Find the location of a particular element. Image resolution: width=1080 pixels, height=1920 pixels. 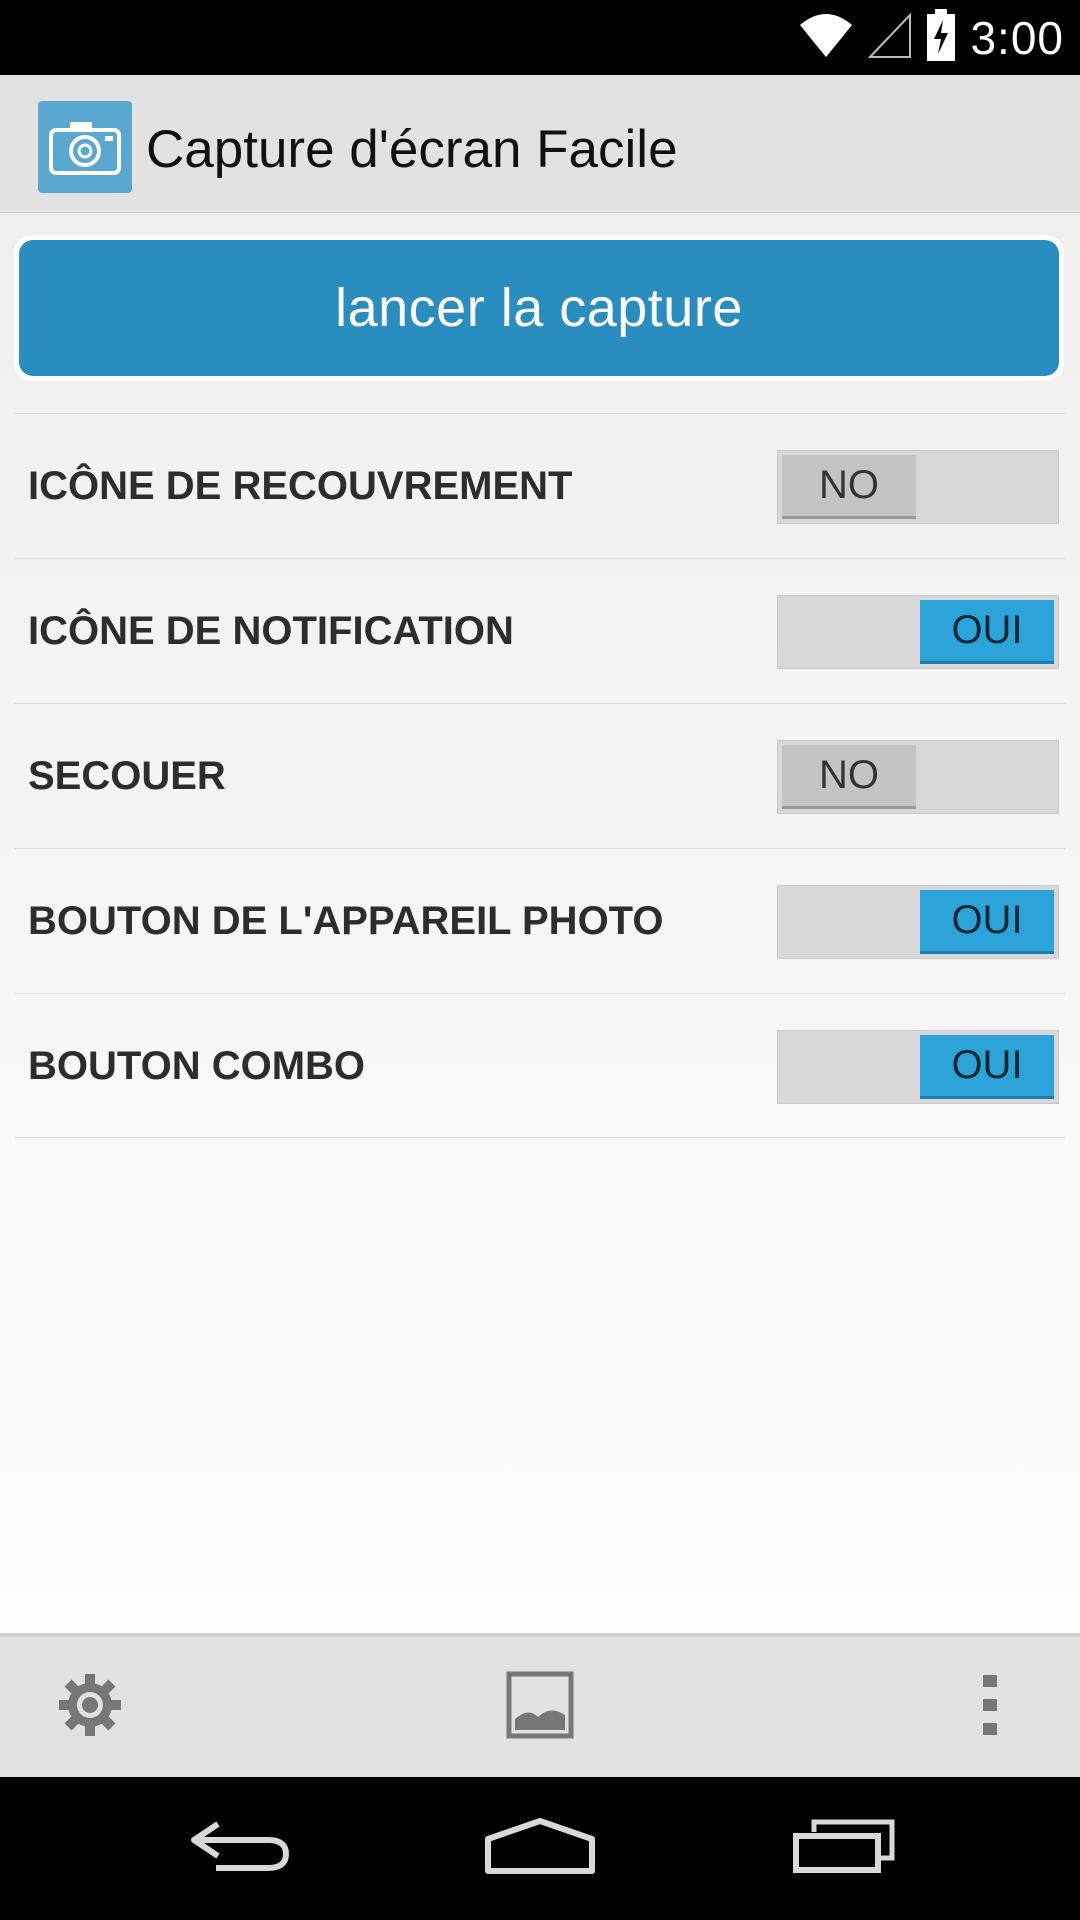

setting-row-camera-button: BOUTON DE L'APPAREIL PHOTO OUI is located at coordinates (540, 920).